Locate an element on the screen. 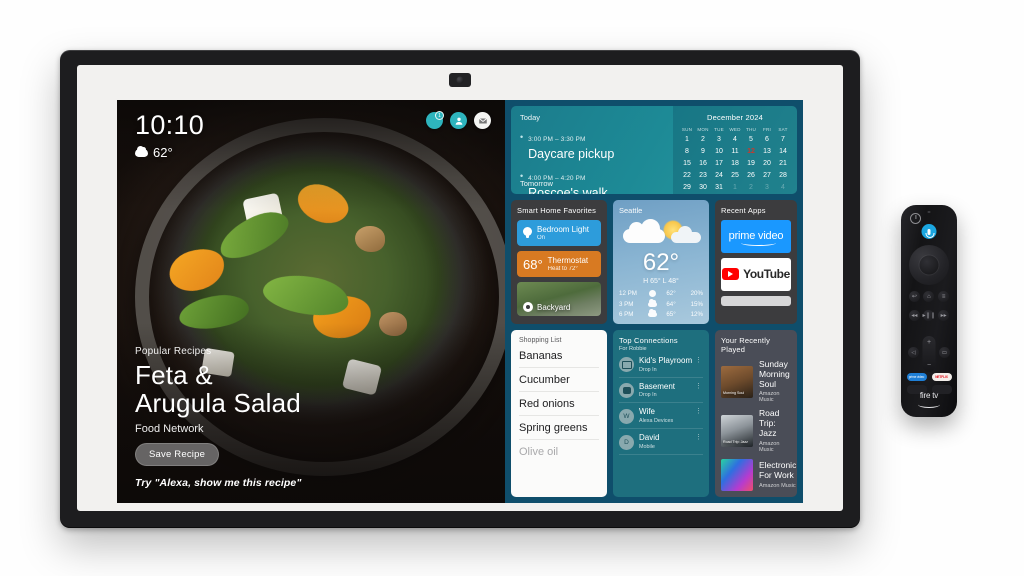  app-tile-prime-video: prime video is located at coordinates (756, 236).